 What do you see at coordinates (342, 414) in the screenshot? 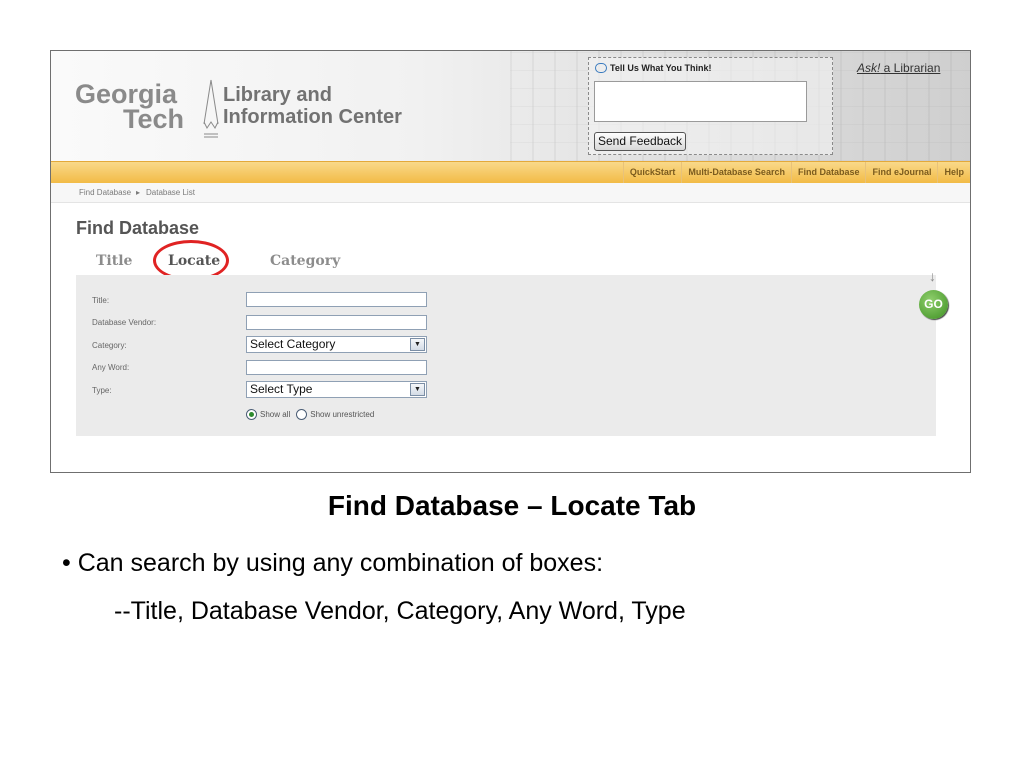
I see `show-unrestricted-label: Show unrestricted` at bounding box center [342, 414].